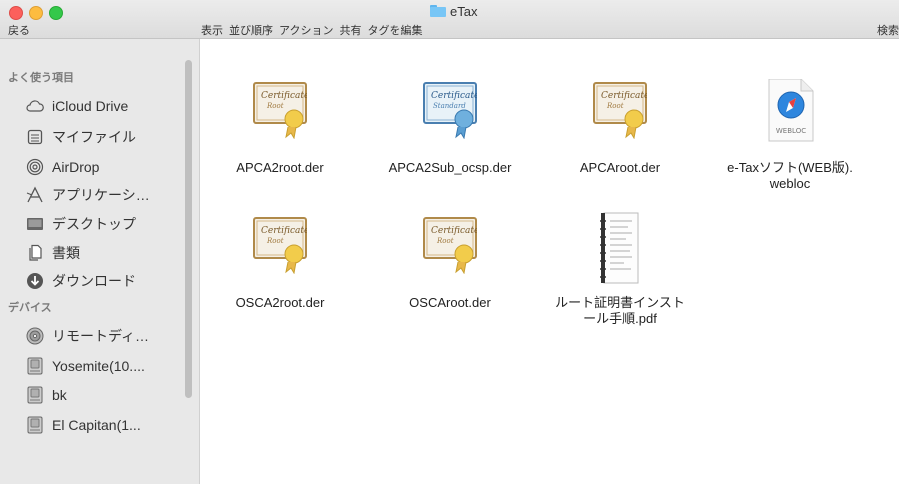 This screenshot has width=899, height=484. I want to click on sidebar-item-label: AirDrop, so click(76, 167).